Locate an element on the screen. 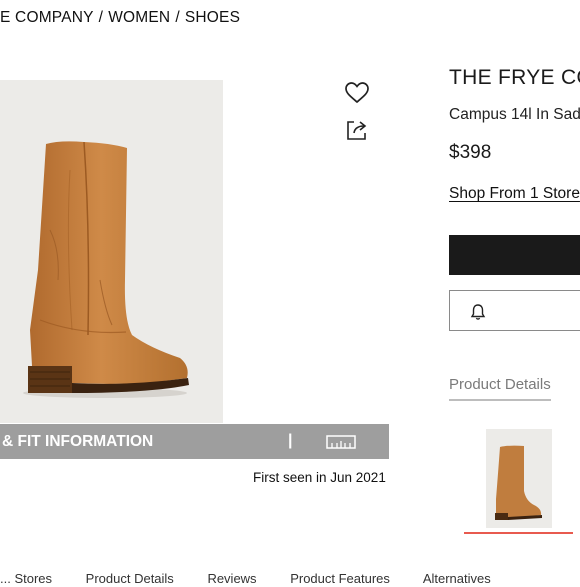 Image resolution: width=580 pixels, height=587 pixels. breadcrumb: E COMPANY / WOMEN / SHOES is located at coordinates (120, 18).